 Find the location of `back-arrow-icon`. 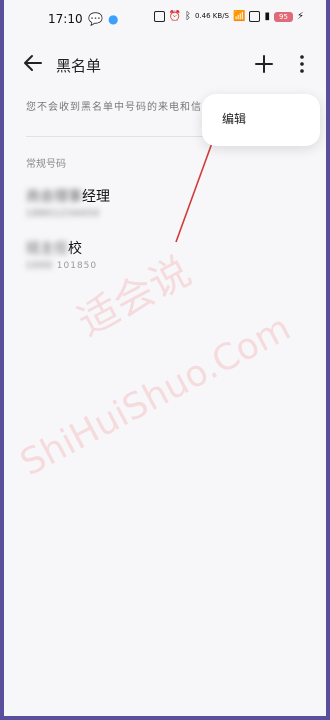

back-arrow-icon is located at coordinates (33, 63).